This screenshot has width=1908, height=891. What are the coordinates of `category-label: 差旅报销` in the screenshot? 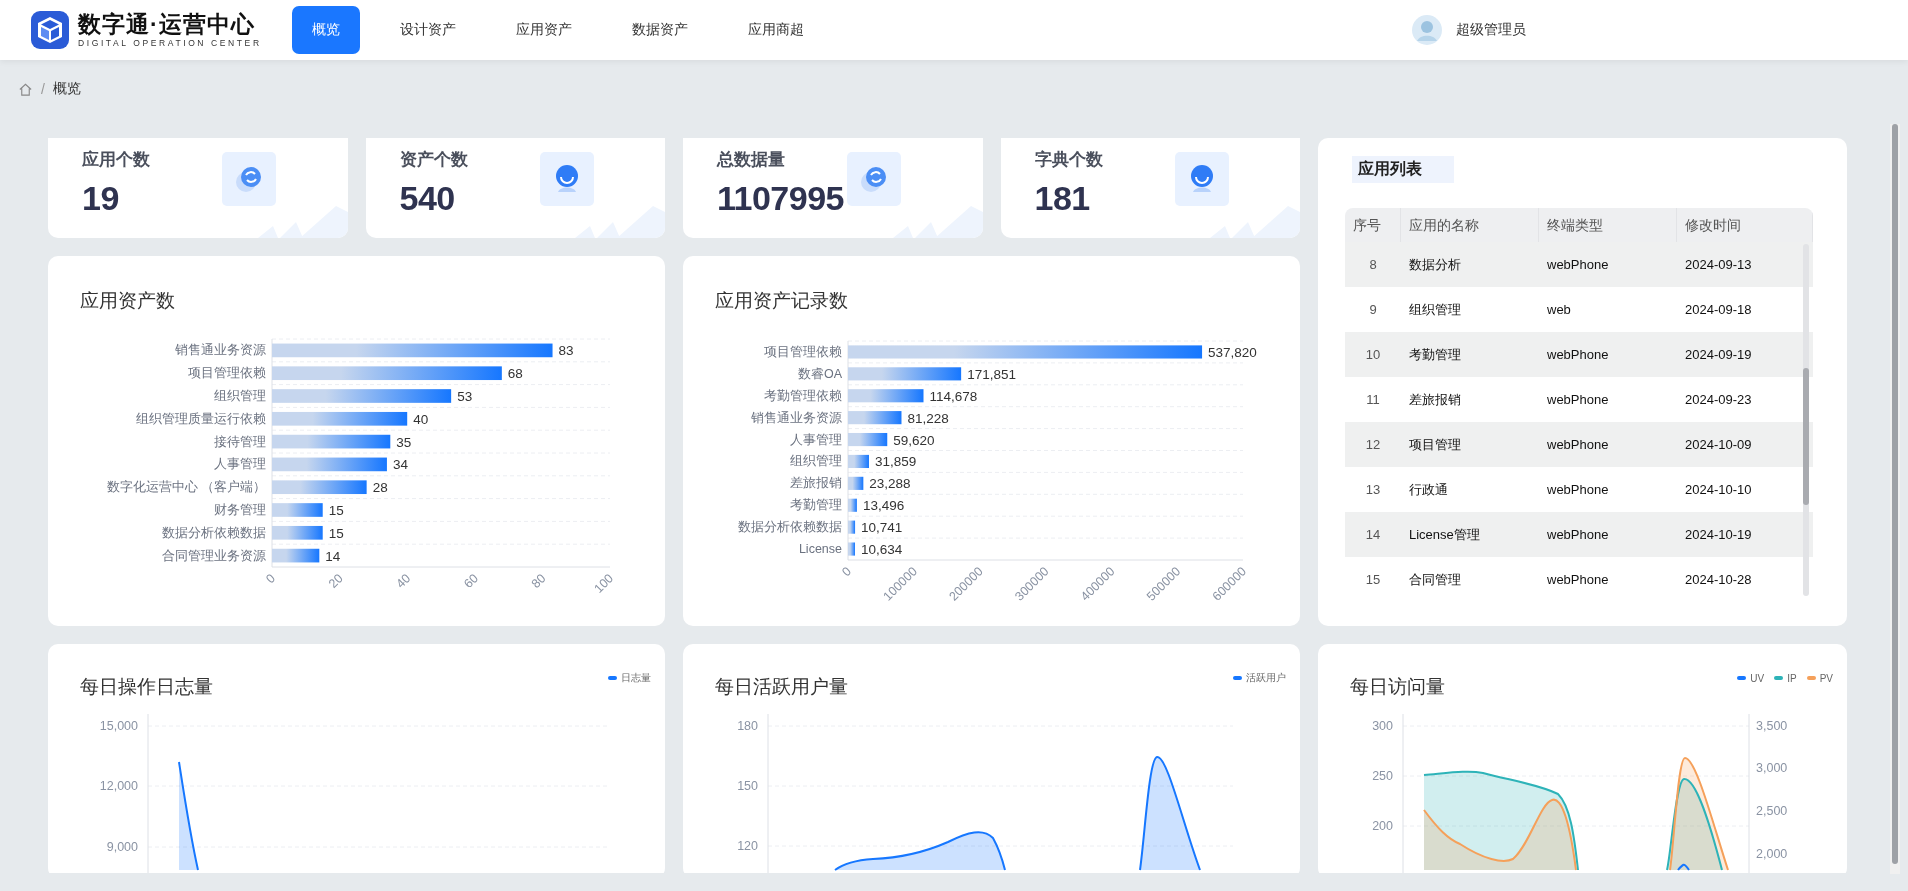 It's located at (816, 483).